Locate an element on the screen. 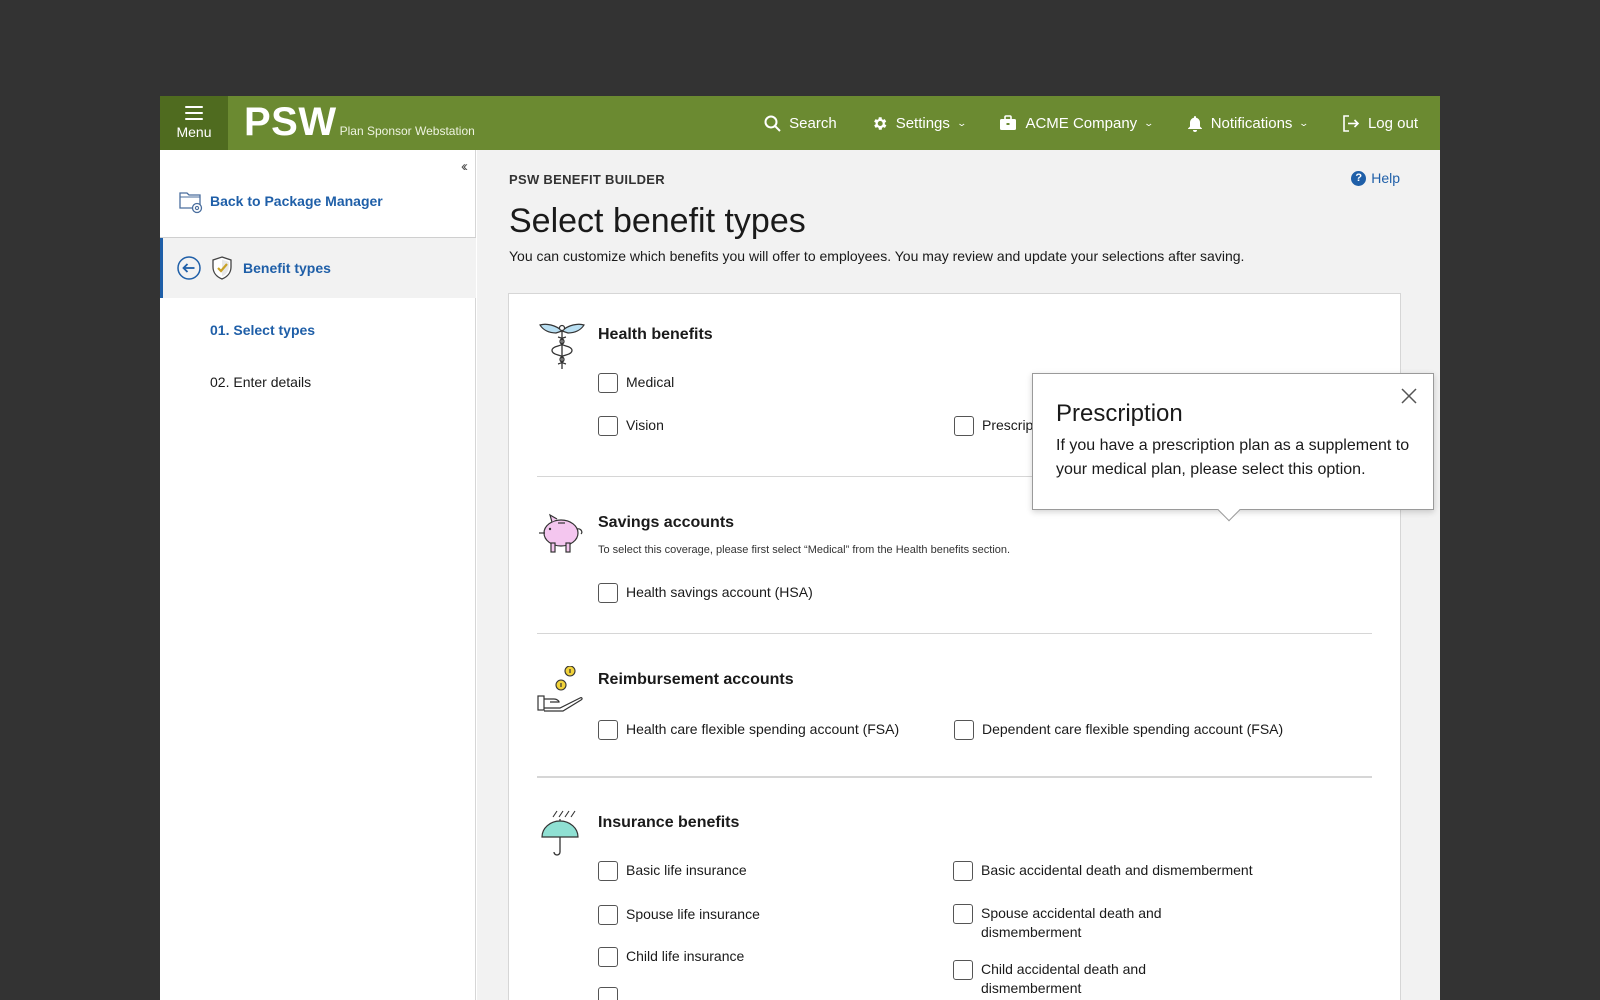  child-add-checkbox: Child accidental death and dismemberment is located at coordinates (1083, 979).